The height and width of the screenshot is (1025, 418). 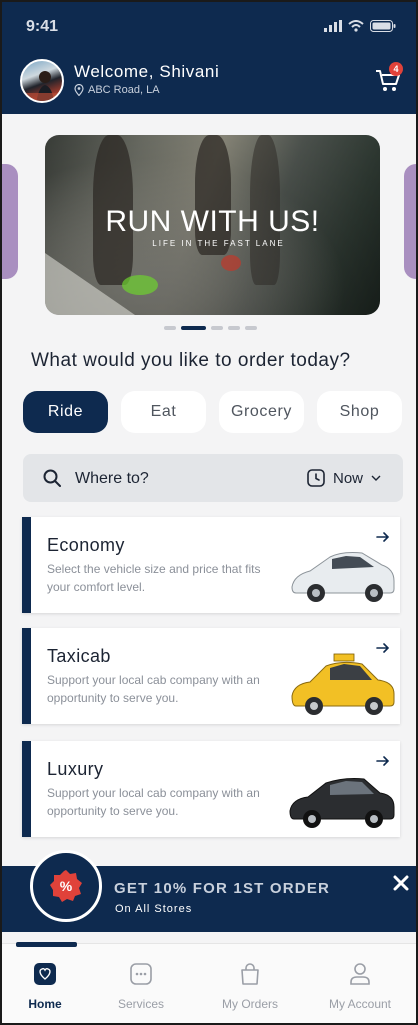 I want to click on carousel-indicator, so click(x=210, y=328).